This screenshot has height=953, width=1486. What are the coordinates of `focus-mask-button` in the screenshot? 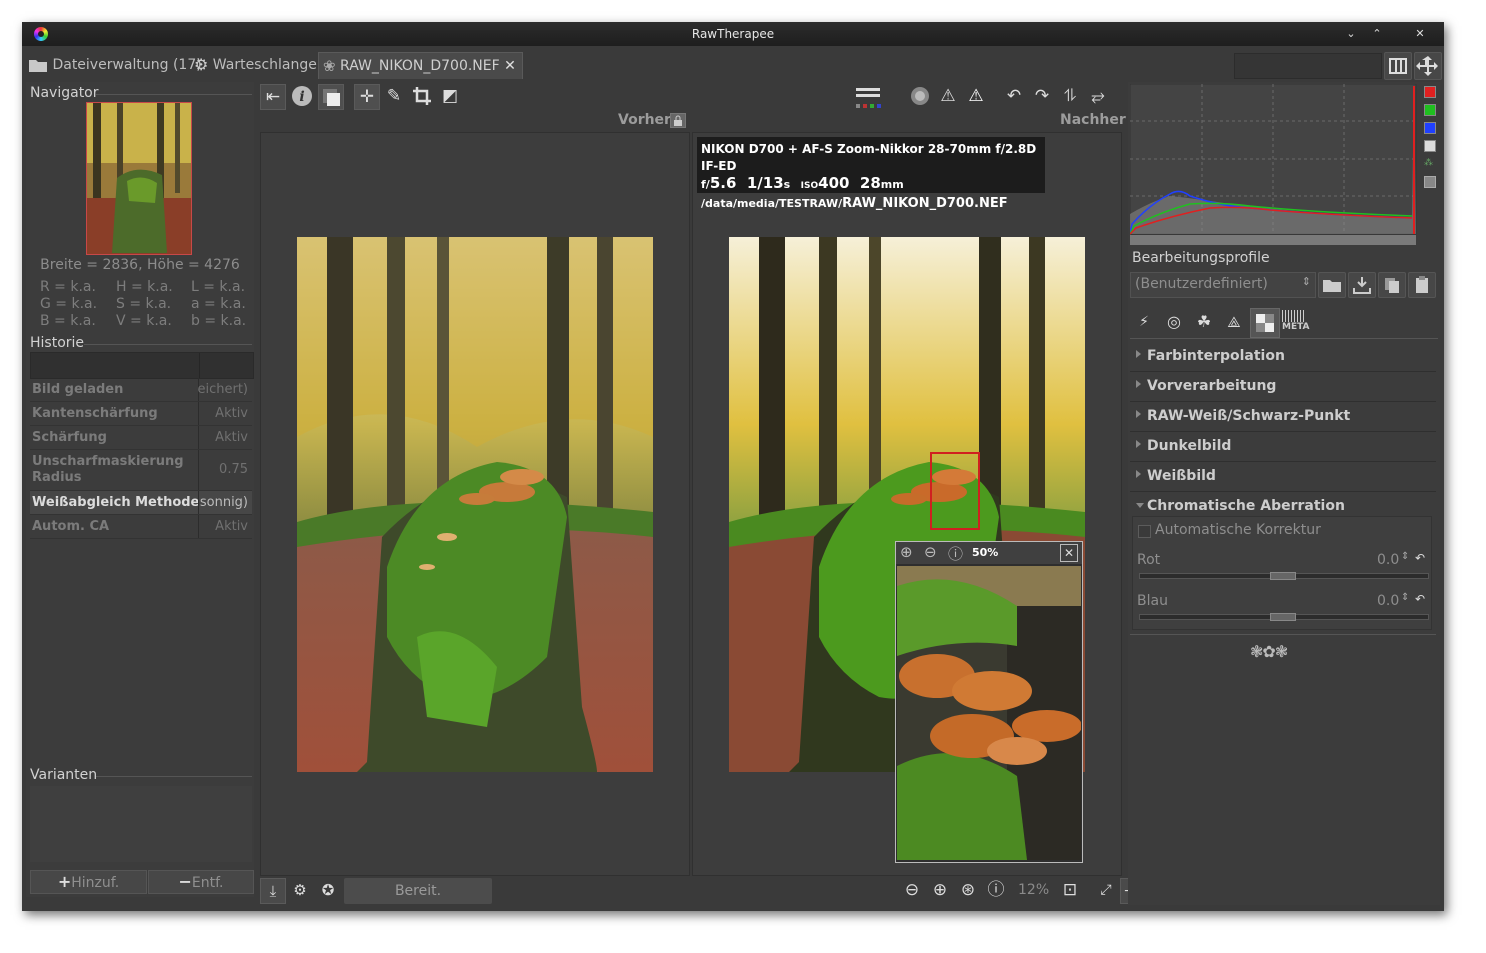 It's located at (920, 96).